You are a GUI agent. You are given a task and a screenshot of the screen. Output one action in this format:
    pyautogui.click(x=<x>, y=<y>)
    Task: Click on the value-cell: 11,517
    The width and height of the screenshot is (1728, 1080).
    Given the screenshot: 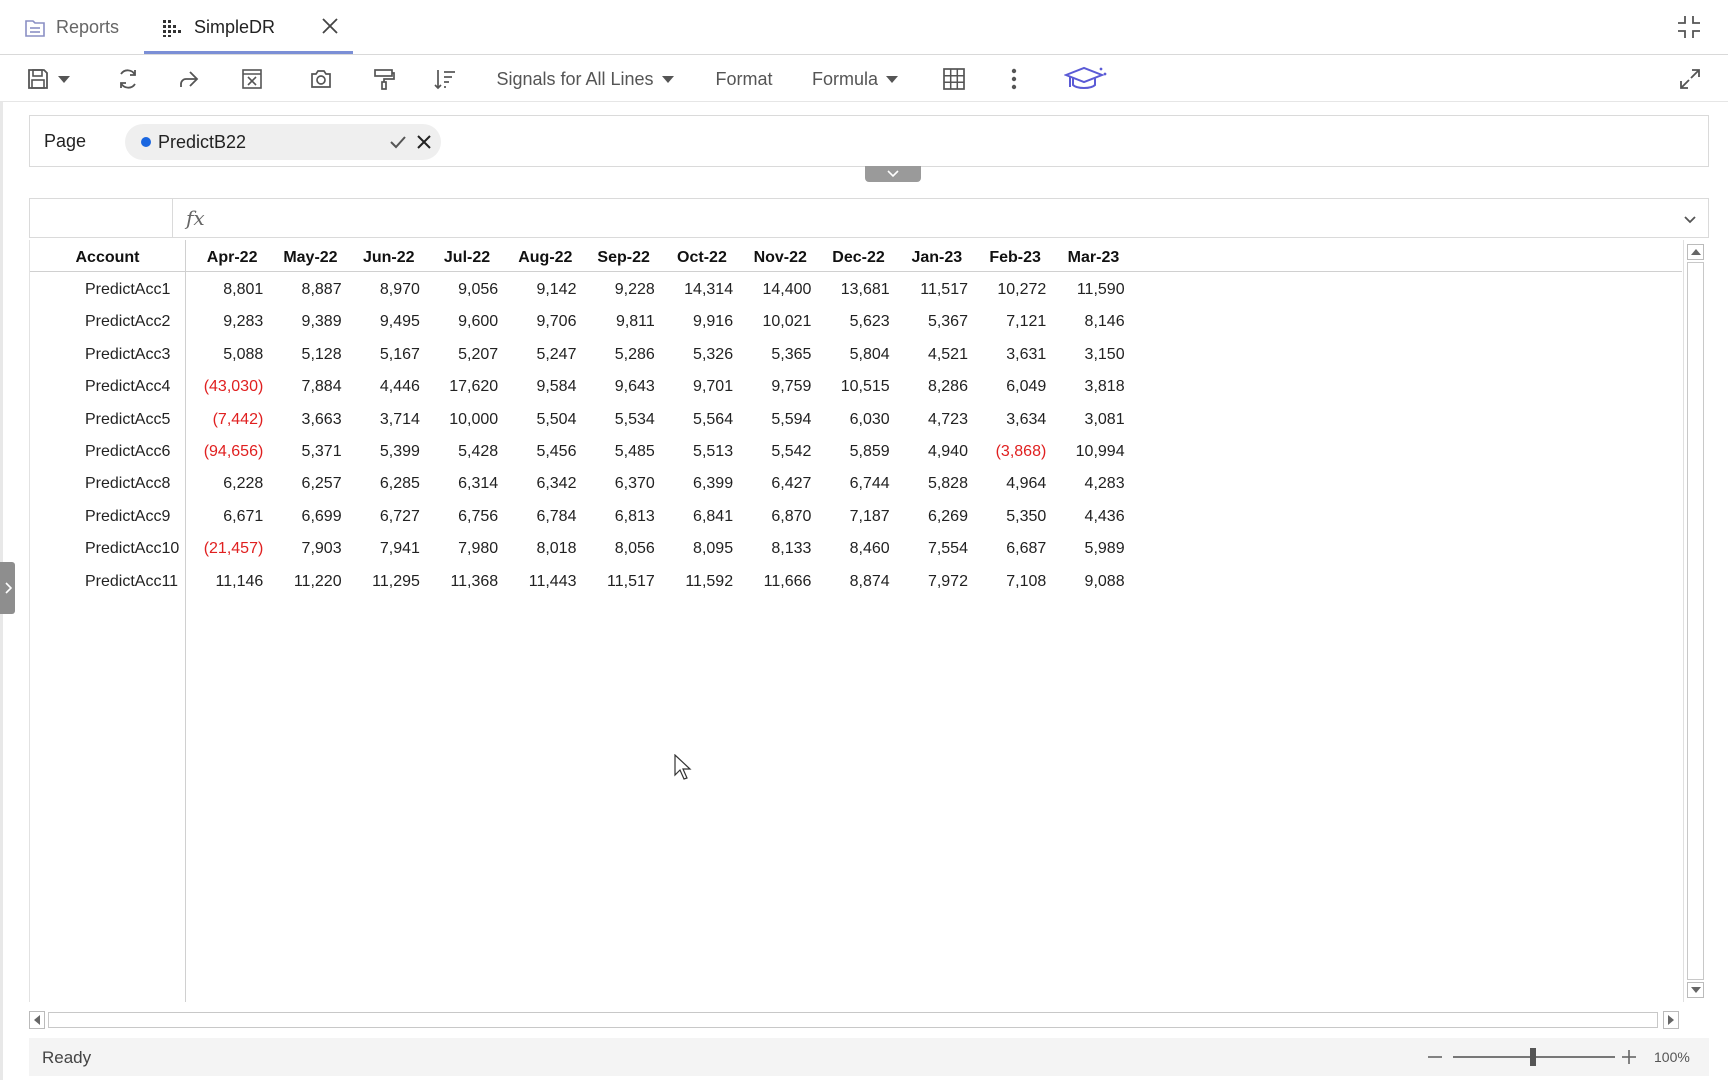 What is the action you would take?
    pyautogui.click(x=620, y=582)
    